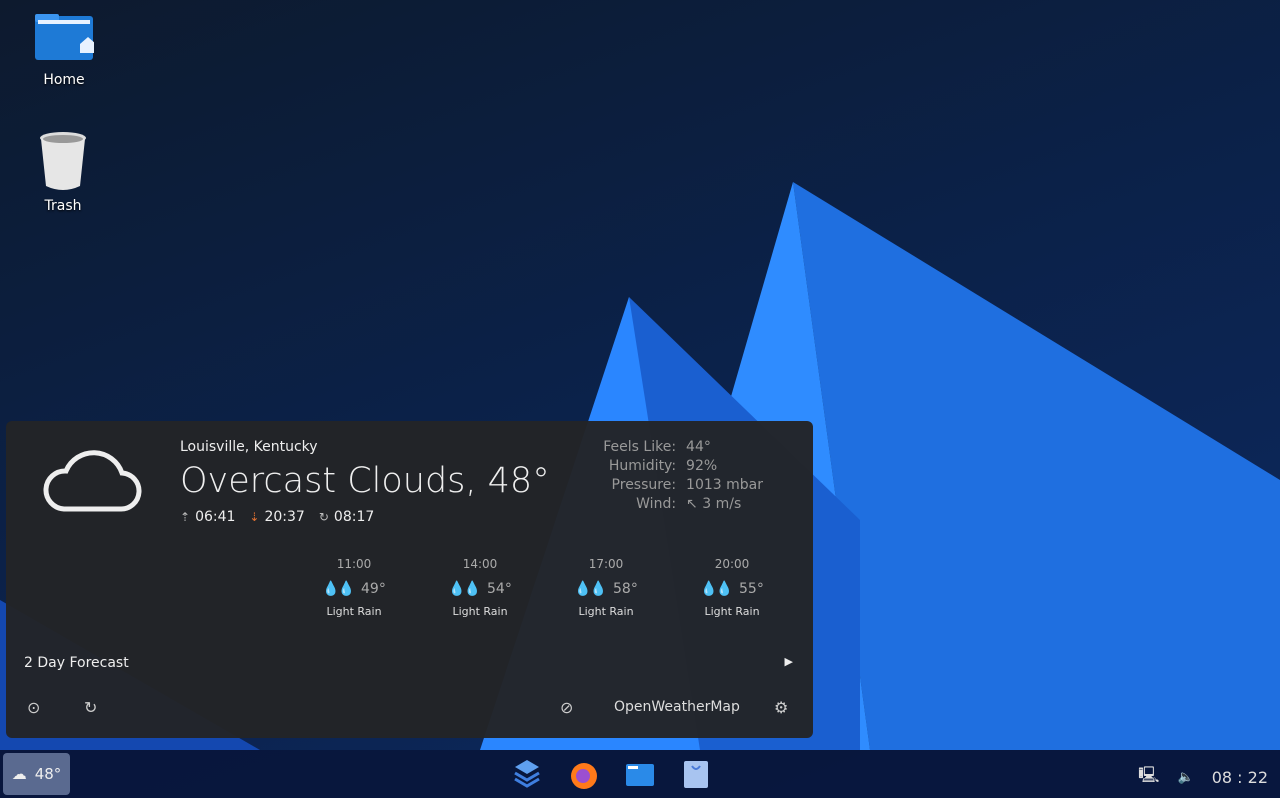 The image size is (1280, 798). I want to click on detail-value: 44°, so click(698, 447).